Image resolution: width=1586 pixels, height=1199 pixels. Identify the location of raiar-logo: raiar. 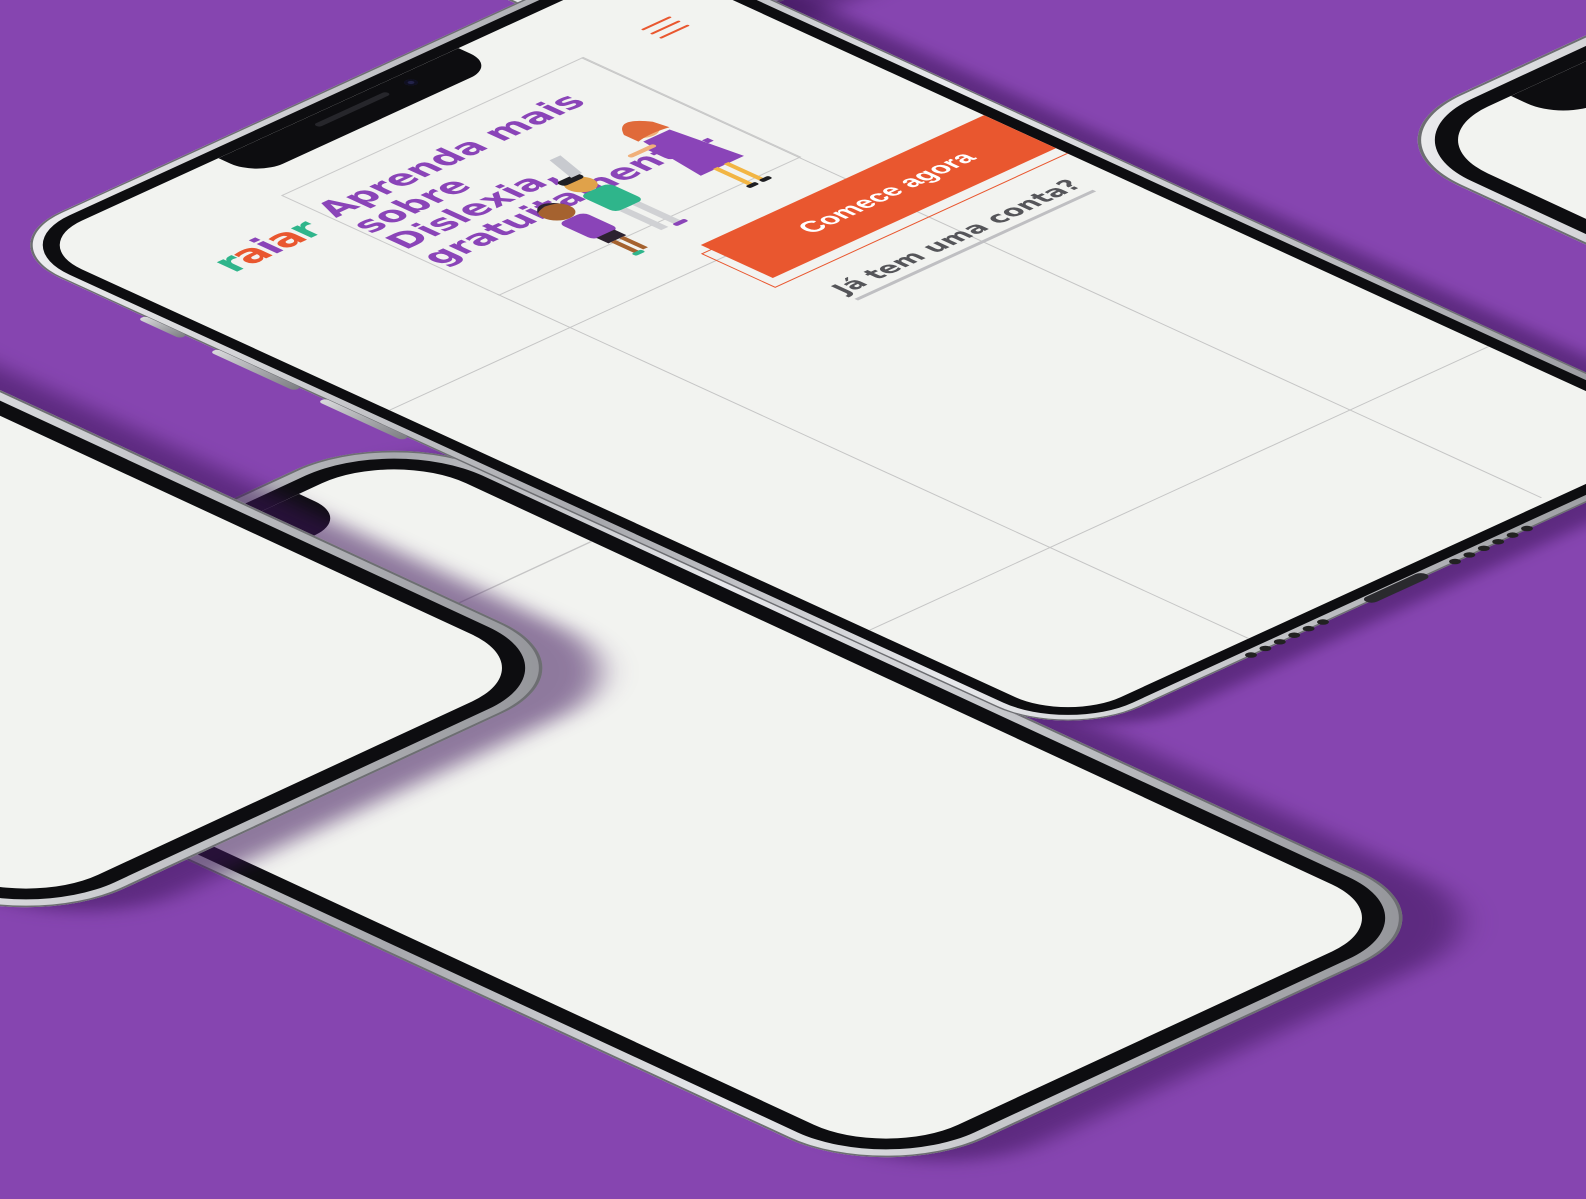
(266, 247).